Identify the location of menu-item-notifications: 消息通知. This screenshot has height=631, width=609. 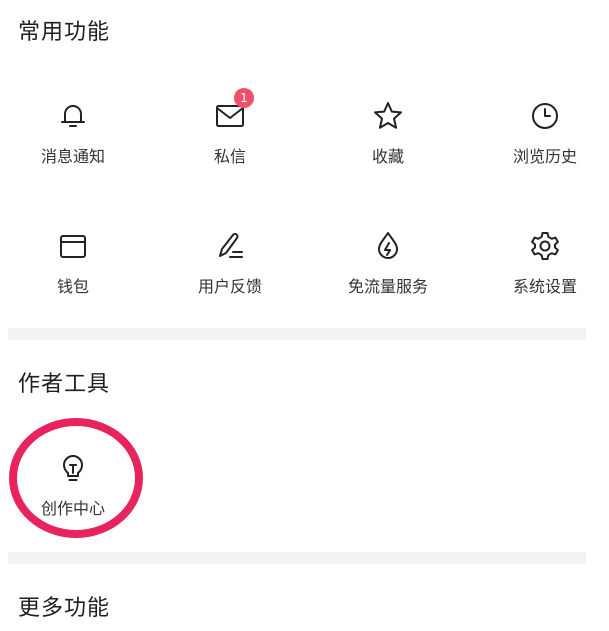
(74, 145).